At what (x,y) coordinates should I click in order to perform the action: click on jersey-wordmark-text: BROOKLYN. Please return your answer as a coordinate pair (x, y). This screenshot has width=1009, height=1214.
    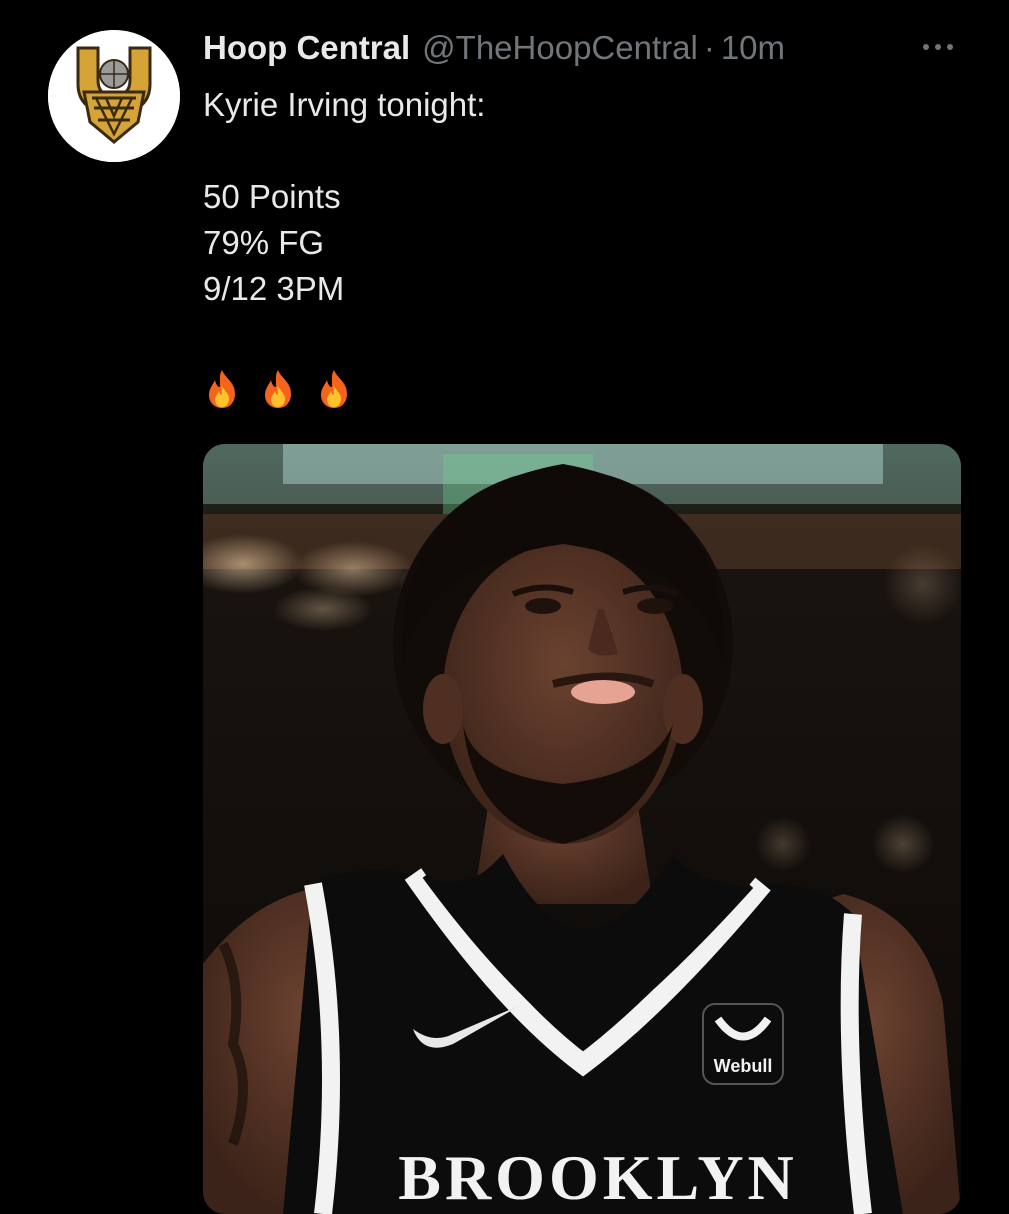
    Looking at the image, I should click on (598, 1177).